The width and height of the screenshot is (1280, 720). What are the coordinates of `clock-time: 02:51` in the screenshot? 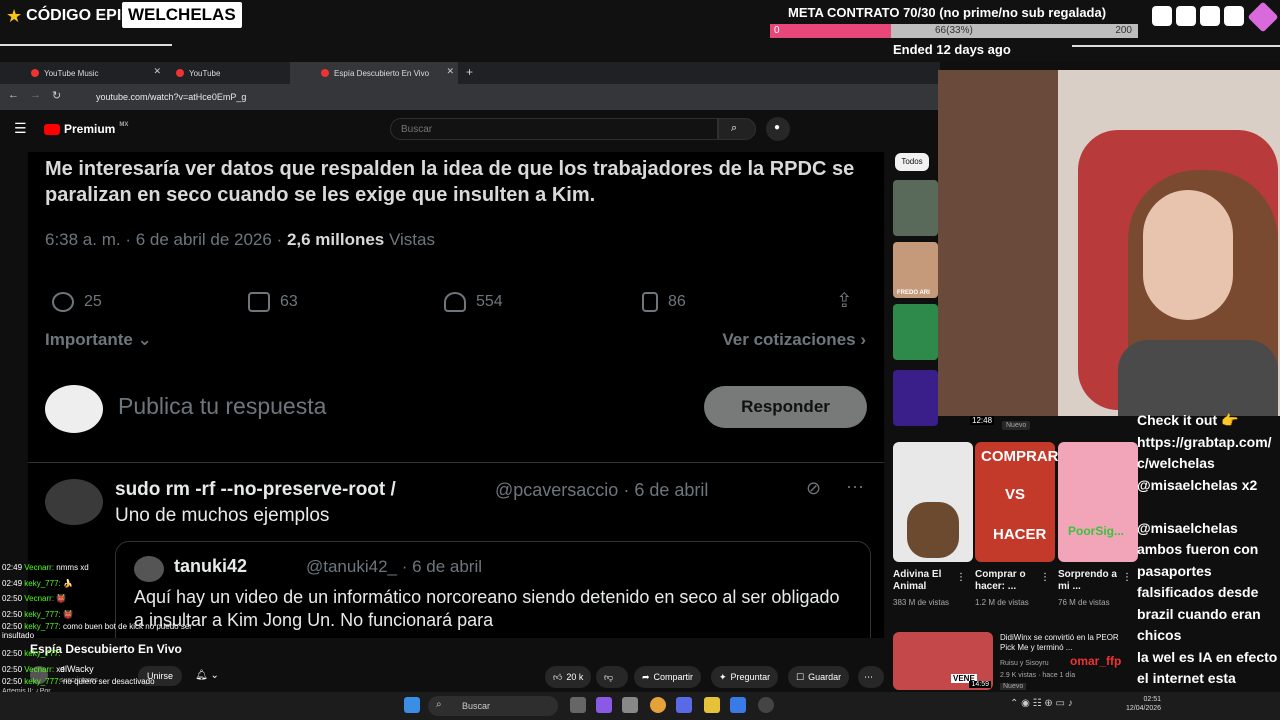 It's located at (1152, 699).